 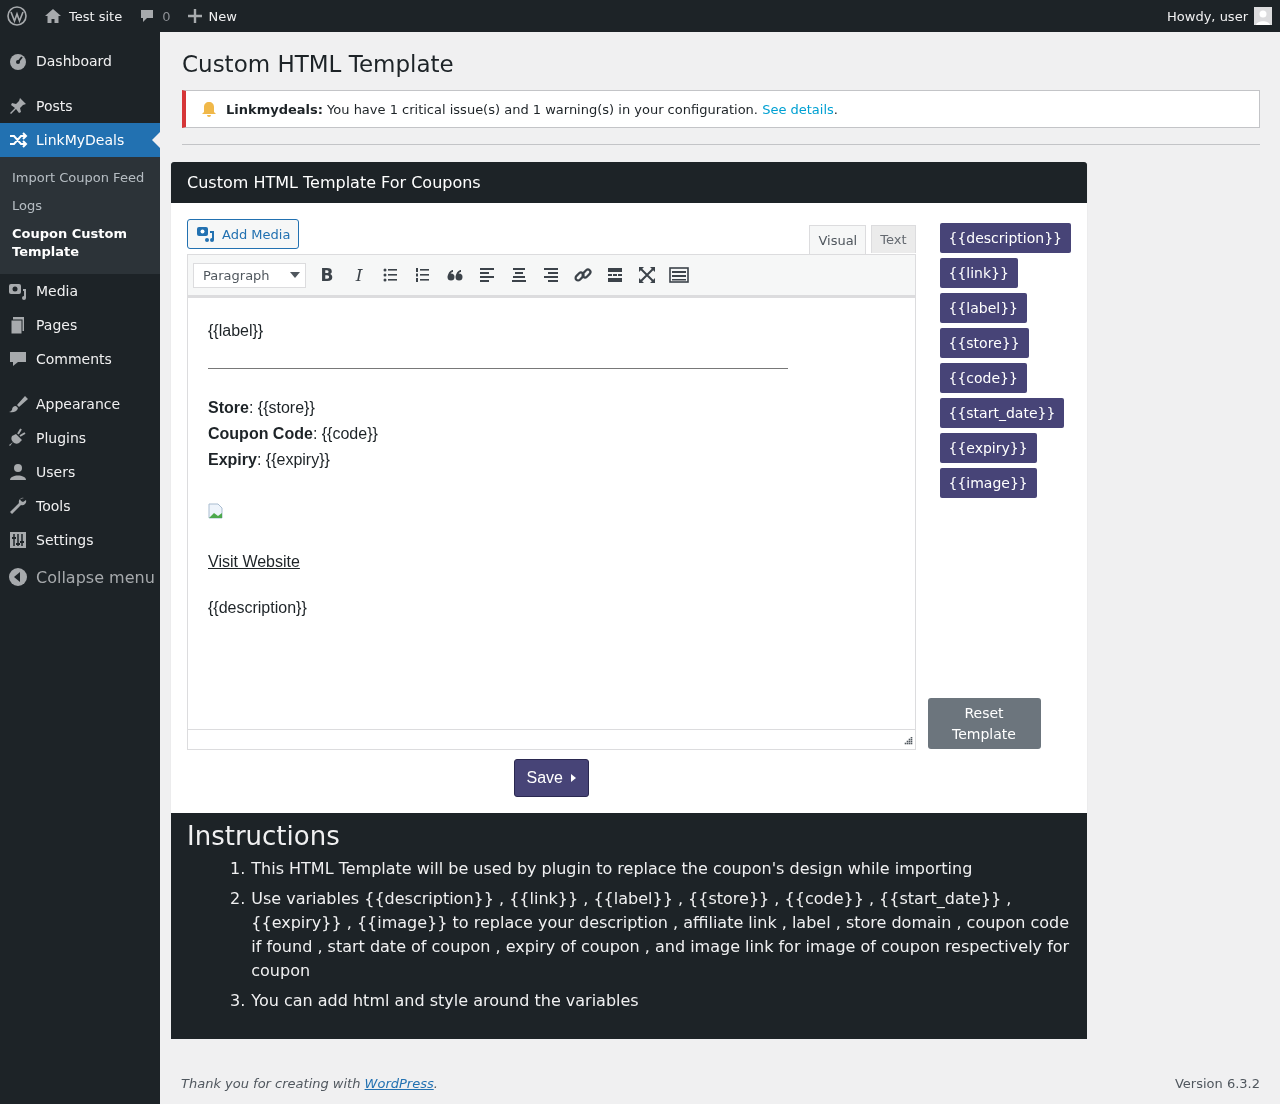 What do you see at coordinates (80, 291) in the screenshot?
I see `menu-item: Media` at bounding box center [80, 291].